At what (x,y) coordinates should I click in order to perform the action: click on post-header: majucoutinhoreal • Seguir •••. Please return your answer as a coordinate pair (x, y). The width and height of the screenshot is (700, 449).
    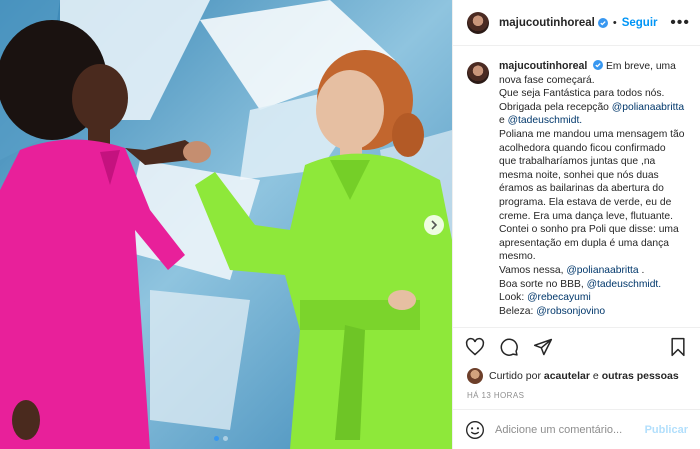
    Looking at the image, I should click on (576, 23).